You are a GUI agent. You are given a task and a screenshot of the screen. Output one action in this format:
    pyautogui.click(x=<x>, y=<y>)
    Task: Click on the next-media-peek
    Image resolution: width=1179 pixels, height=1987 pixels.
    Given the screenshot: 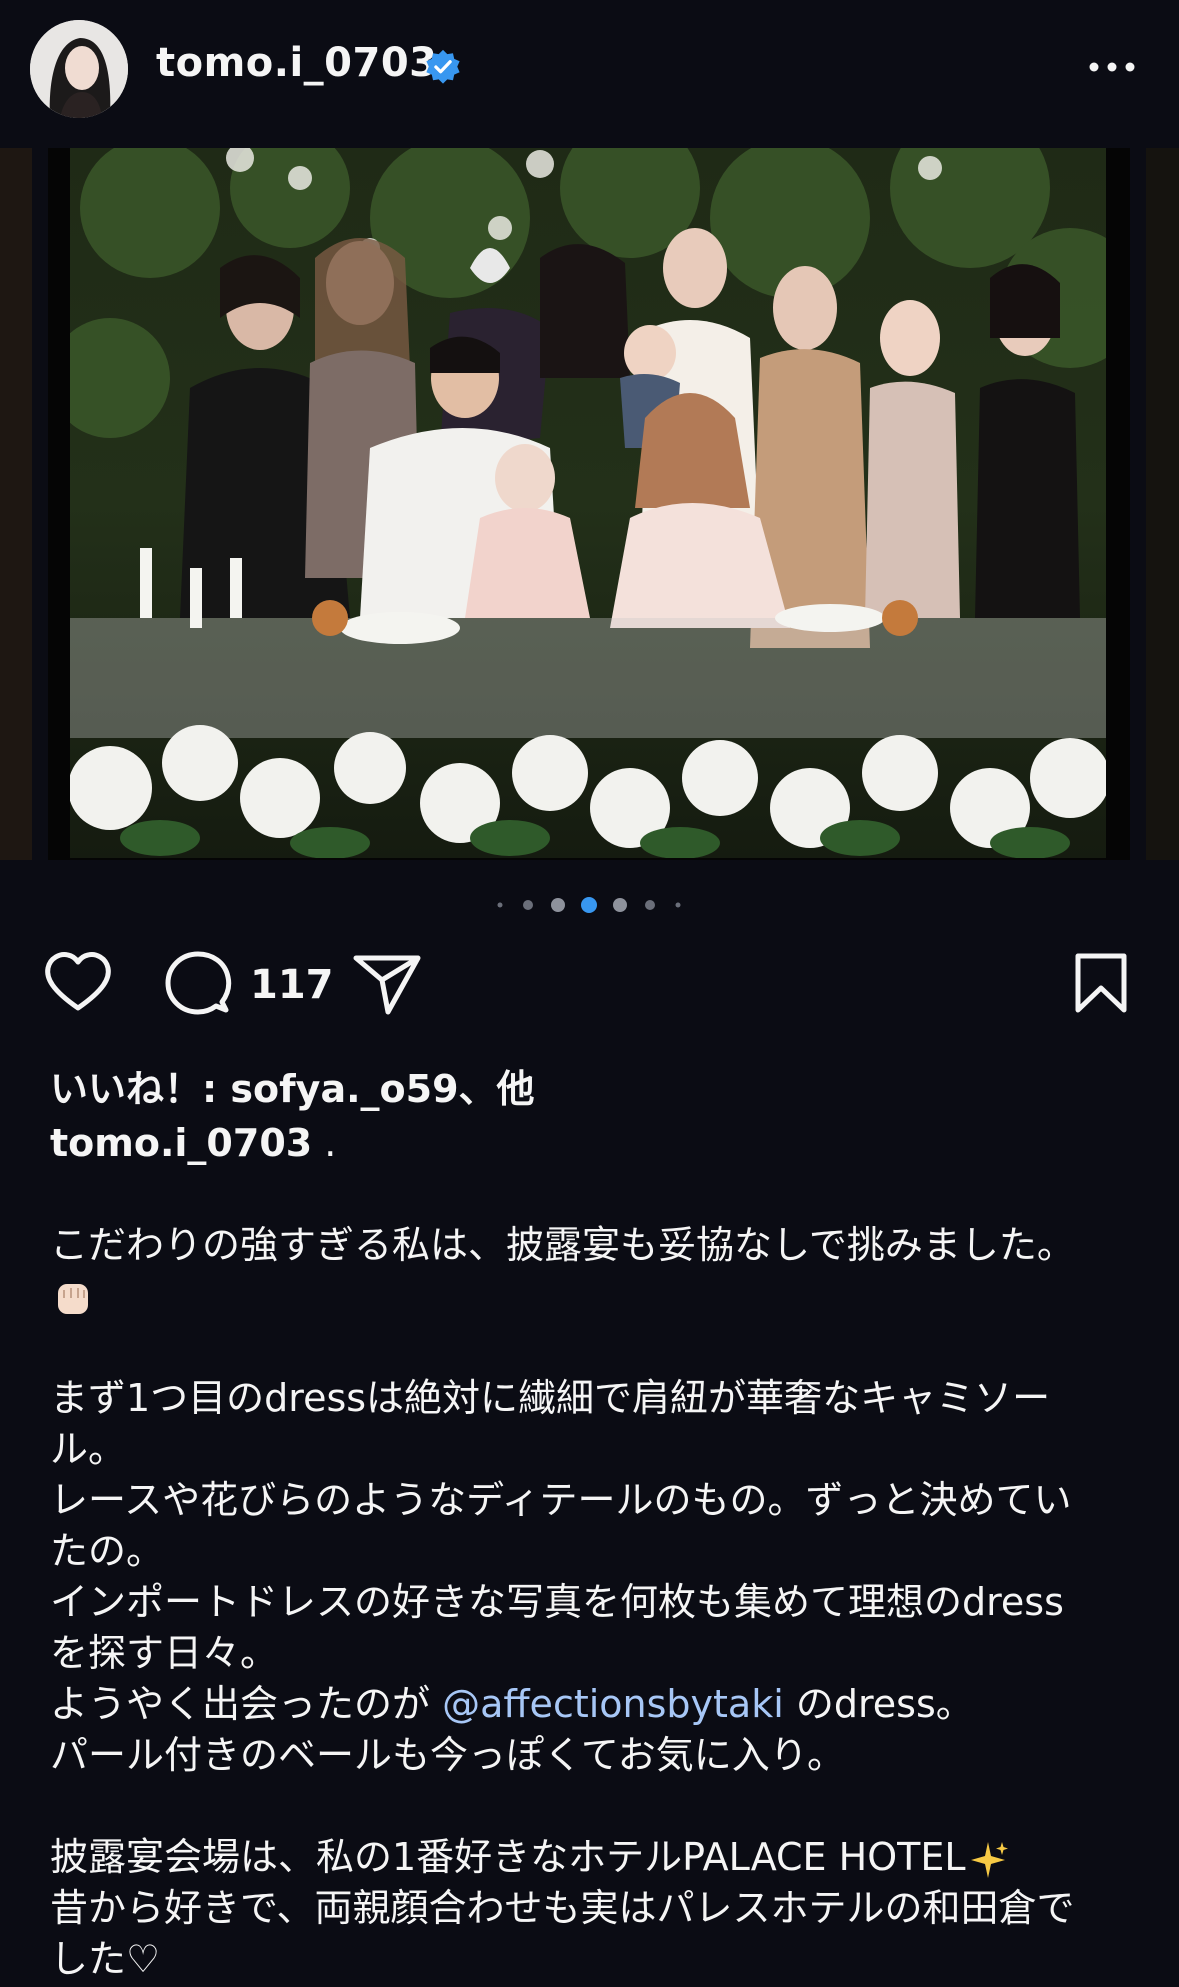 What is the action you would take?
    pyautogui.click(x=1162, y=504)
    